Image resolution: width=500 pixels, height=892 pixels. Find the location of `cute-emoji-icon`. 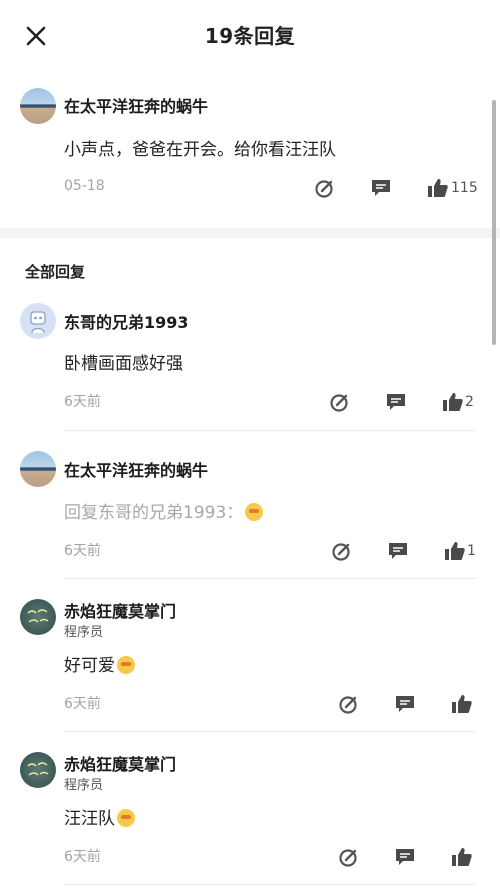

cute-emoji-icon is located at coordinates (126, 665).